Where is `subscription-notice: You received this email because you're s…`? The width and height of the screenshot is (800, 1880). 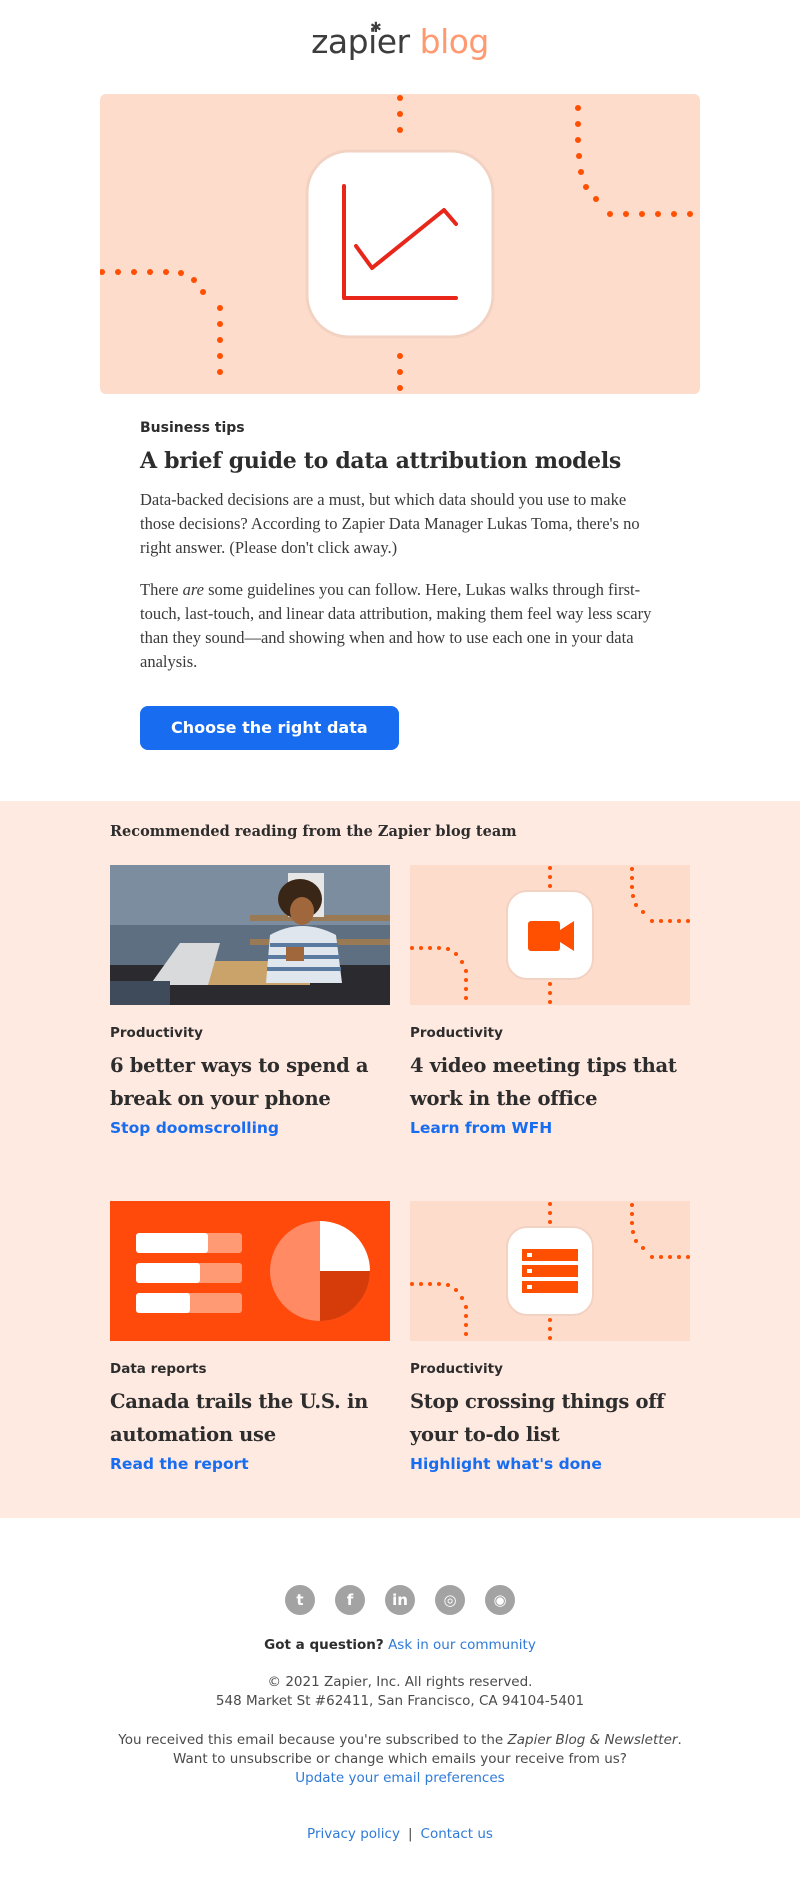 subscription-notice: You received this email because you're s… is located at coordinates (400, 1759).